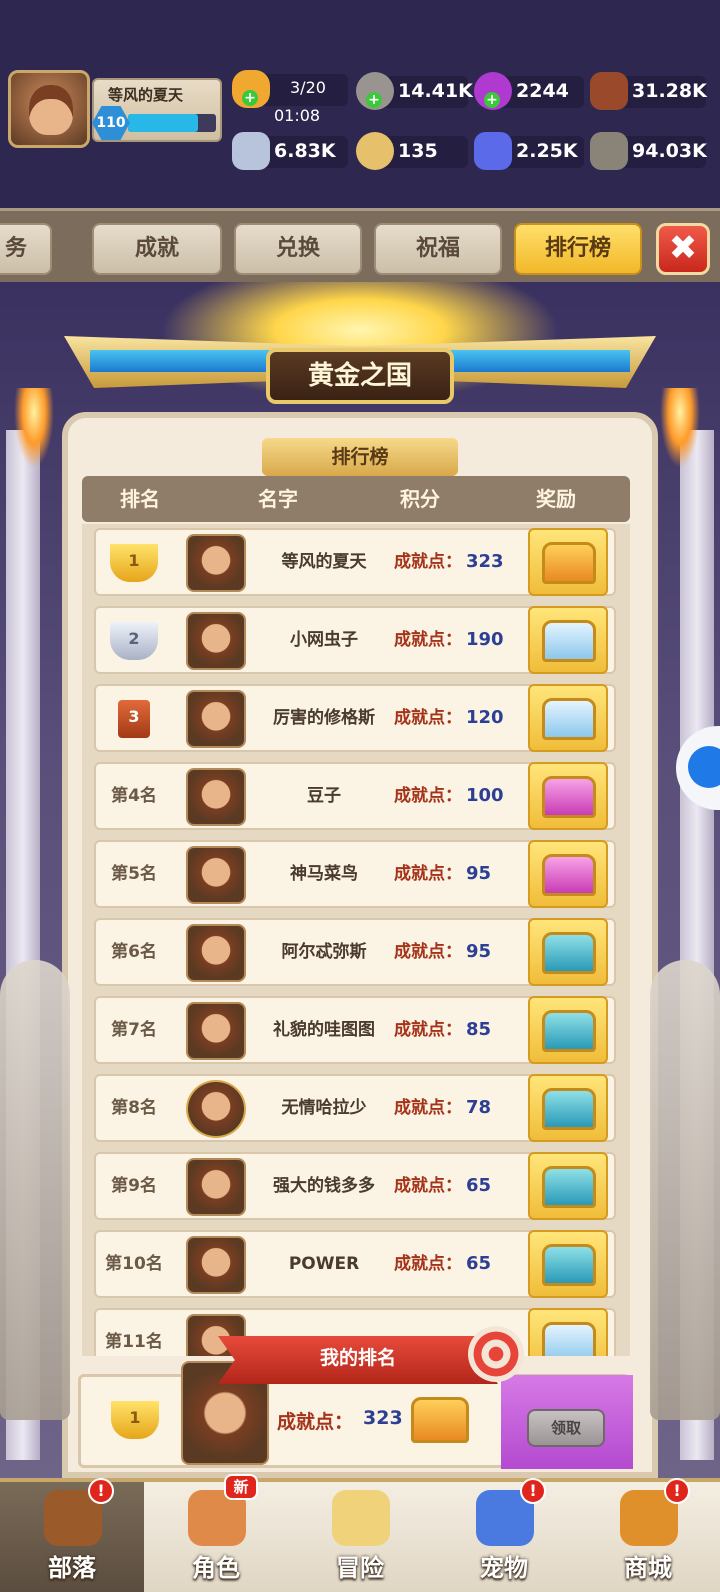 The image size is (720, 1592). What do you see at coordinates (492, 100) in the screenshot?
I see `add-orb-icon: +` at bounding box center [492, 100].